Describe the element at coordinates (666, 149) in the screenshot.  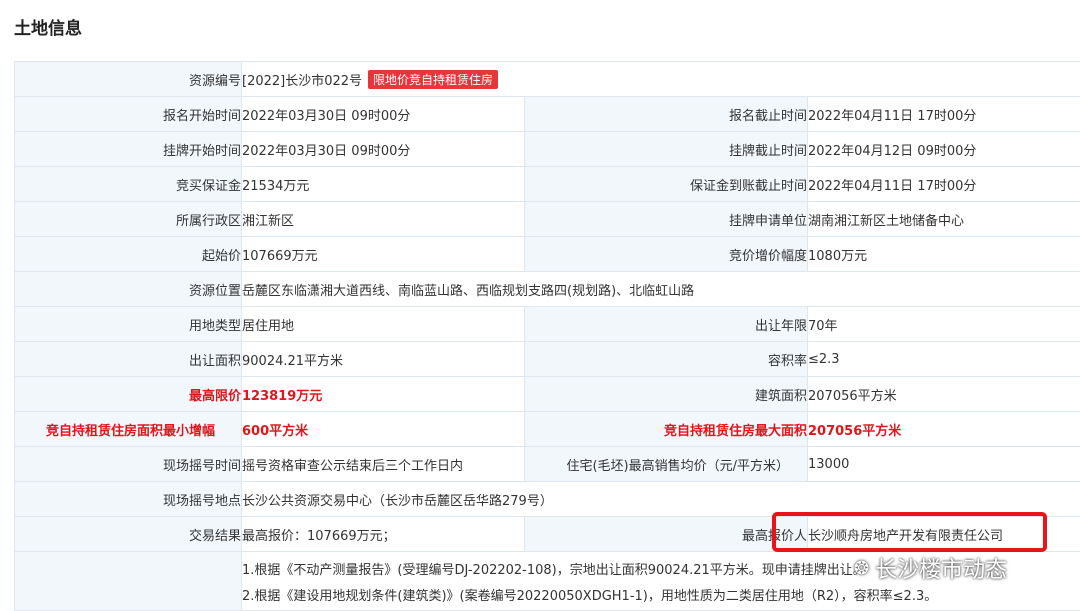
I see `label-listing-end: 挂牌截止时间` at that location.